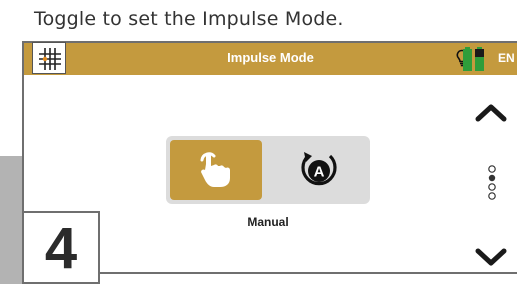  I want to click on chevron-down-icon, so click(491, 258).